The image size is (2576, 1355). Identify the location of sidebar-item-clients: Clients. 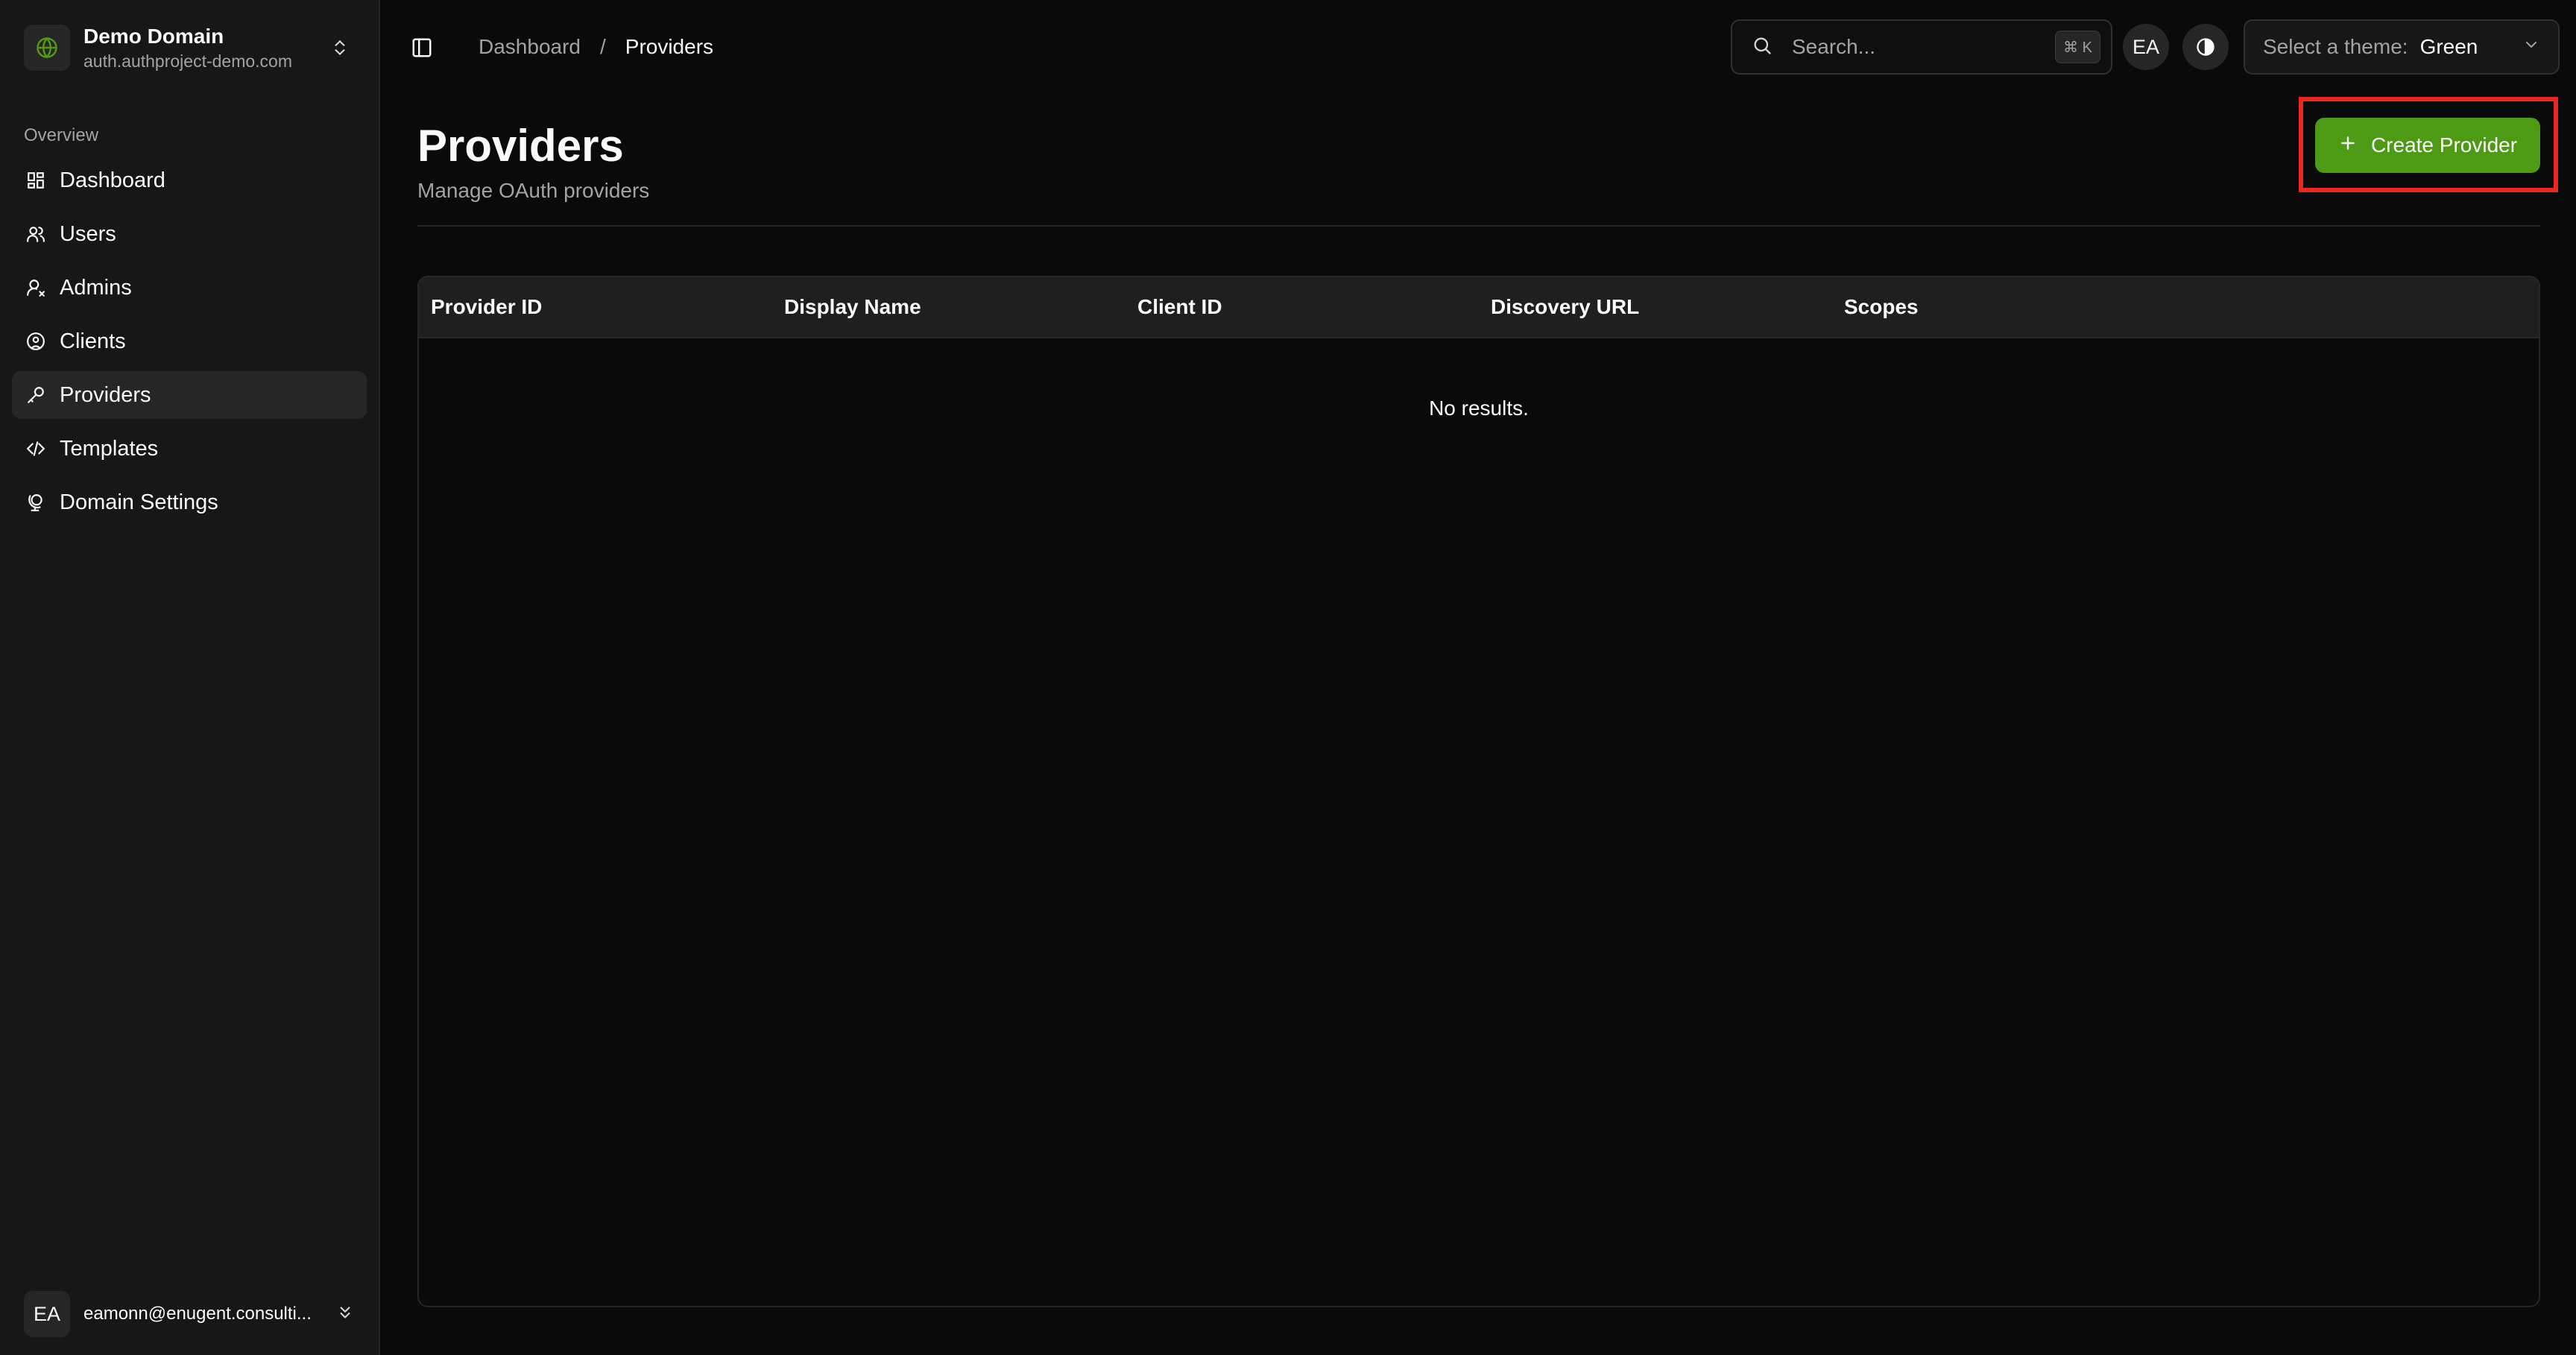
(189, 342).